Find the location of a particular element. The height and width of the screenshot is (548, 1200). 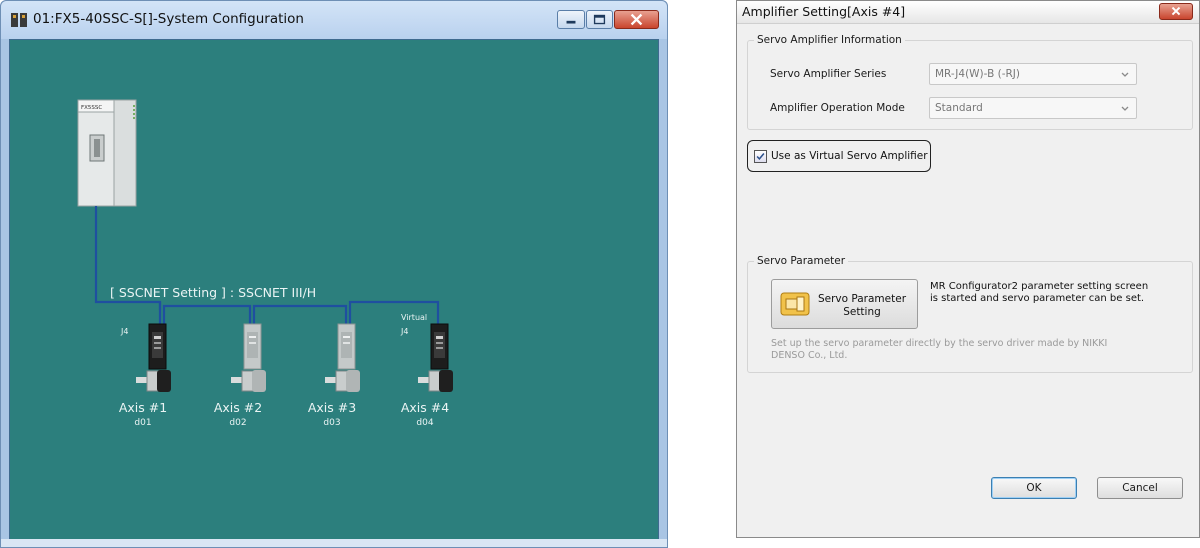

axis-4-code: d04 is located at coordinates (425, 423).